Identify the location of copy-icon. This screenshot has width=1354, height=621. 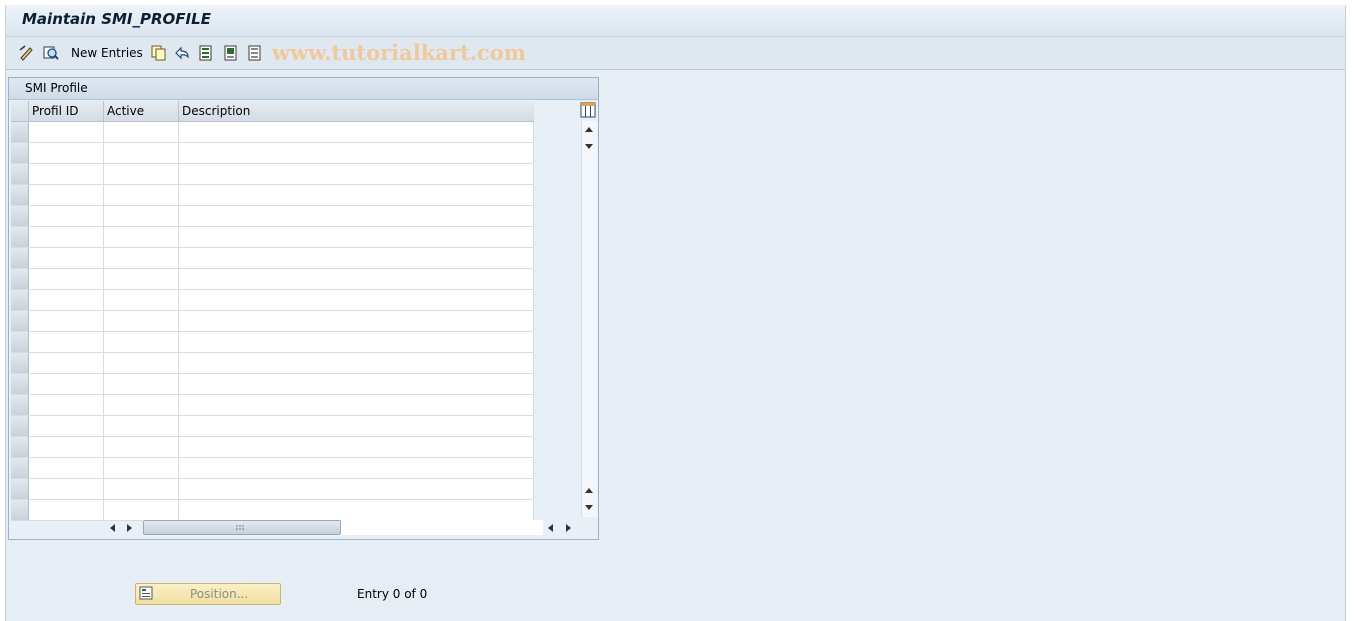
(159, 53).